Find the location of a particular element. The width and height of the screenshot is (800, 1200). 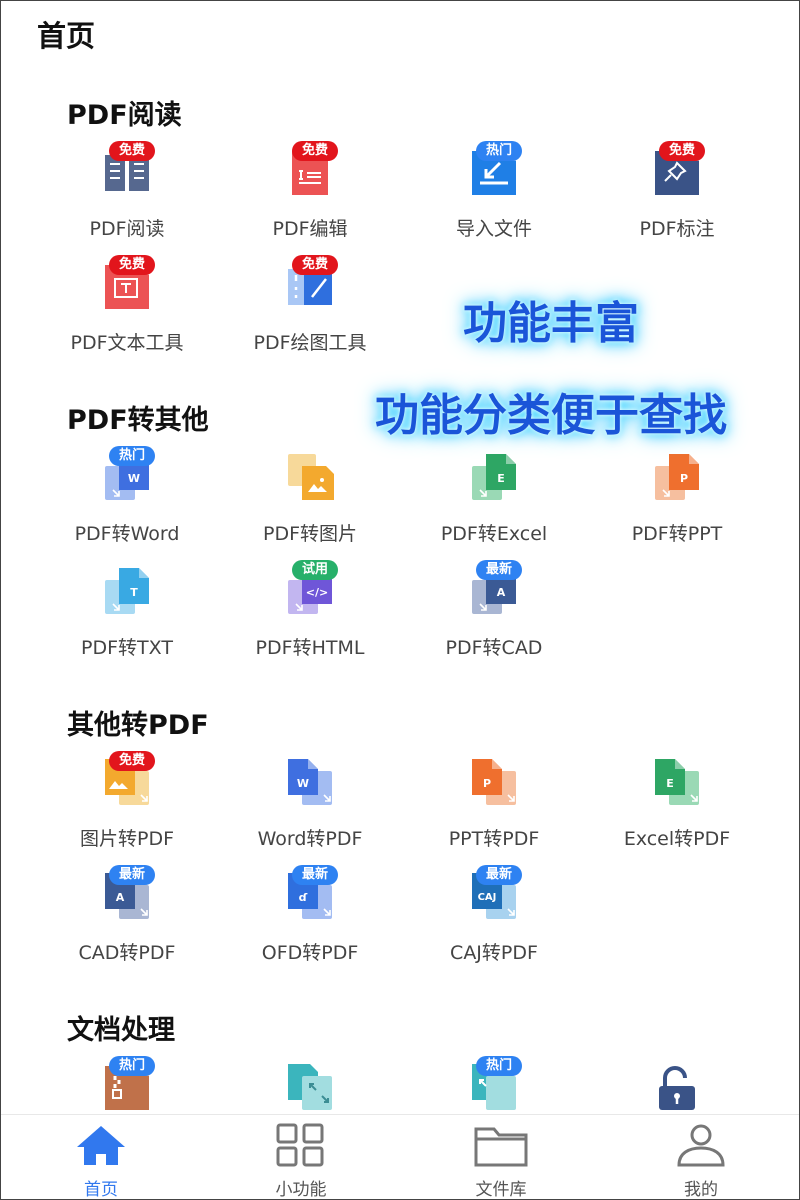

feature-label: PDF转Word is located at coordinates (127, 534).